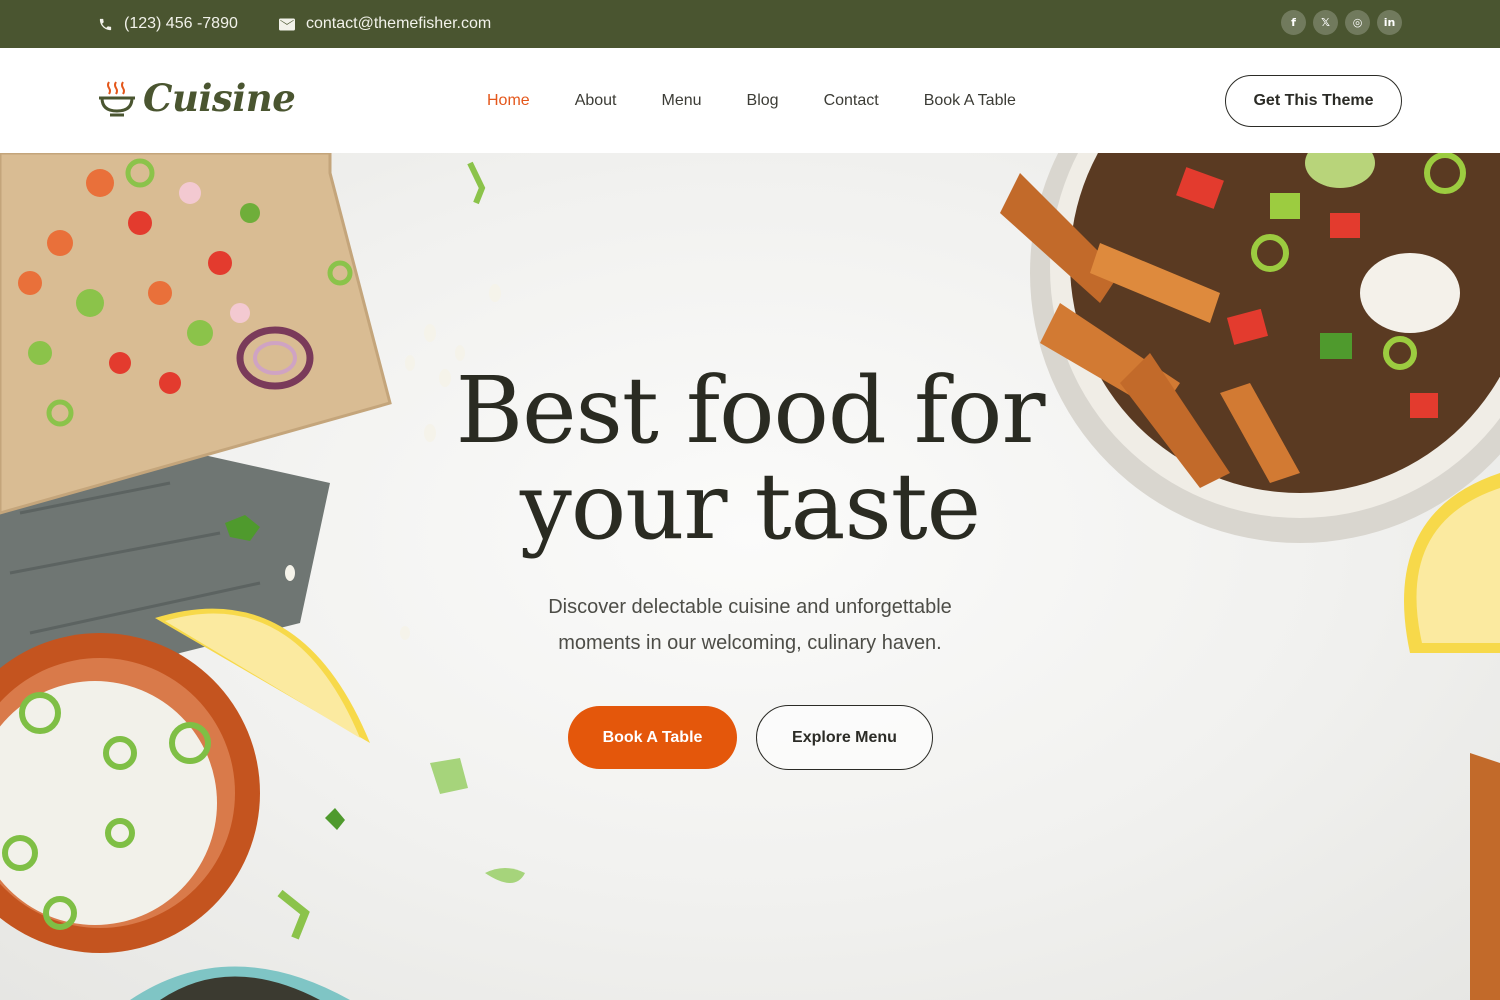 The height and width of the screenshot is (1000, 1500). What do you see at coordinates (750, 506) in the screenshot?
I see `hero-title-line-2: your taste` at bounding box center [750, 506].